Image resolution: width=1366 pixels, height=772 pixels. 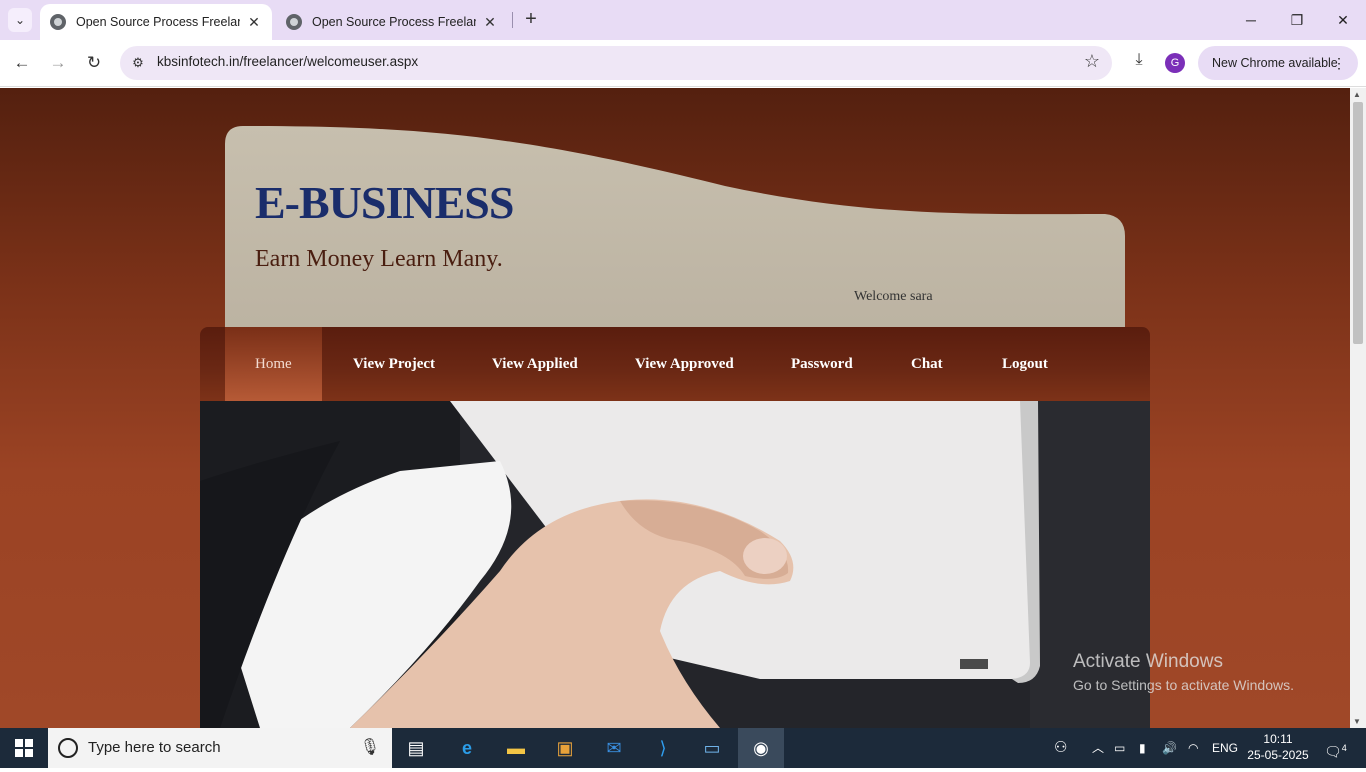 I want to click on profile-avatar: G, so click(x=1175, y=63).